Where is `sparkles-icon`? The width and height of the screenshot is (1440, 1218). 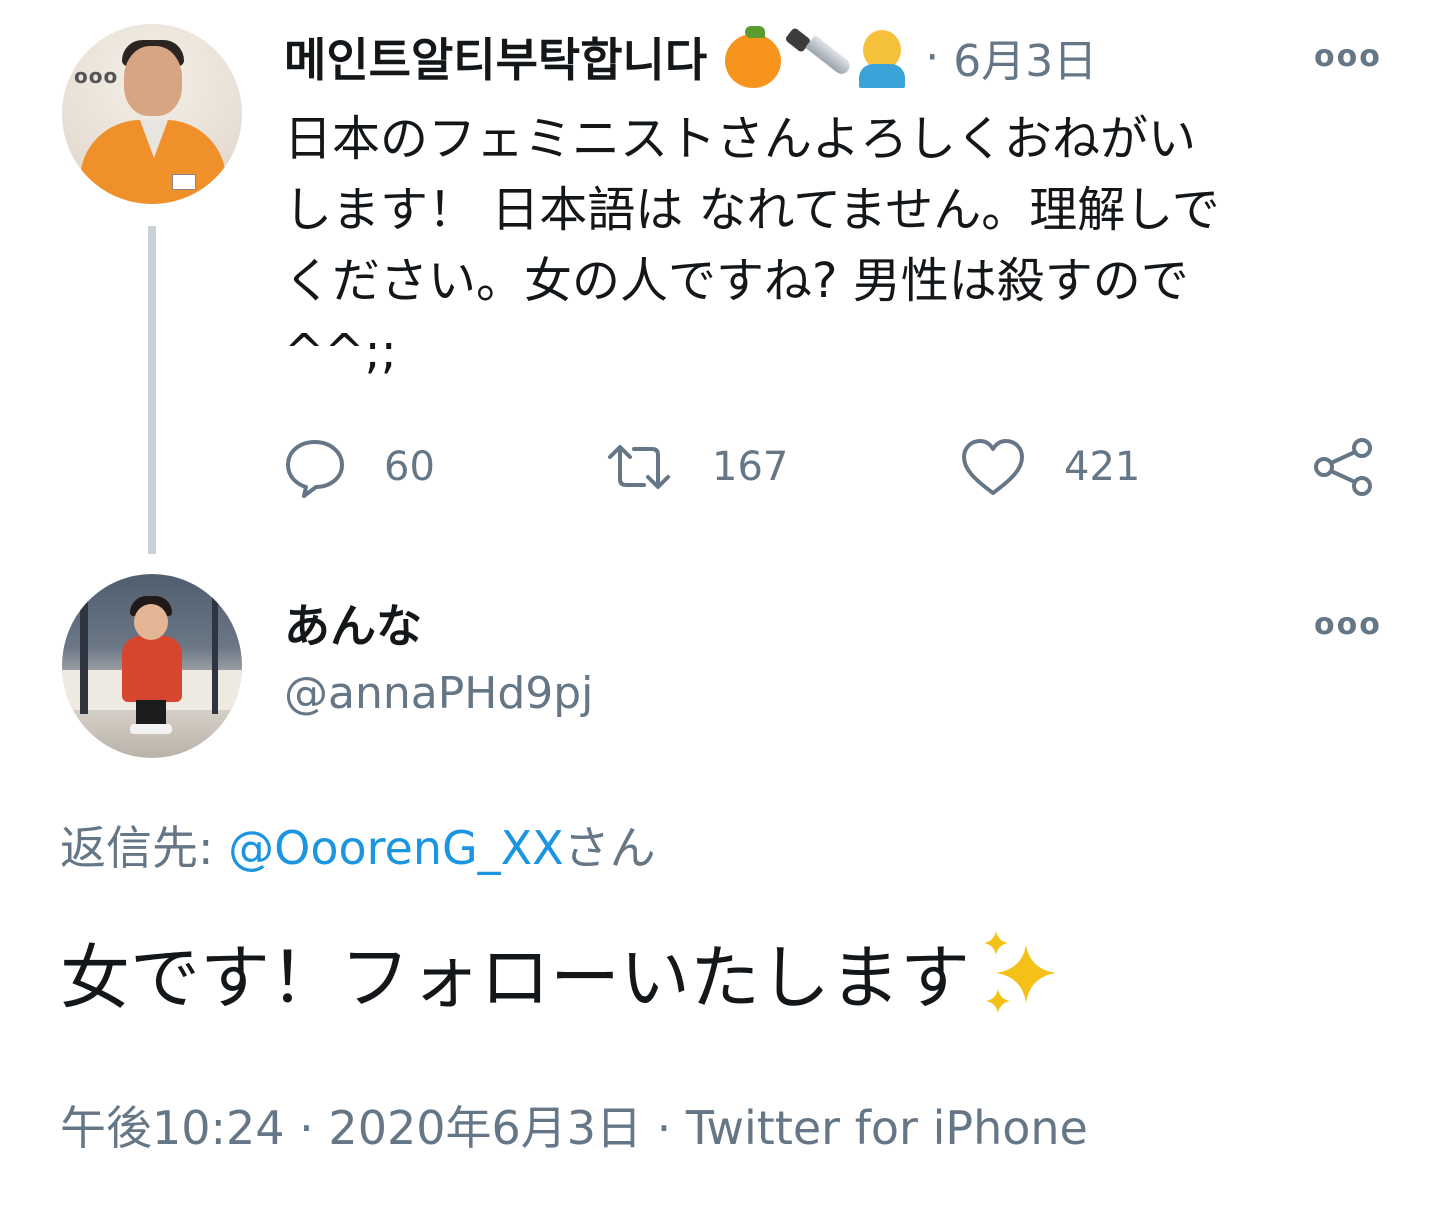 sparkles-icon is located at coordinates (1020, 971).